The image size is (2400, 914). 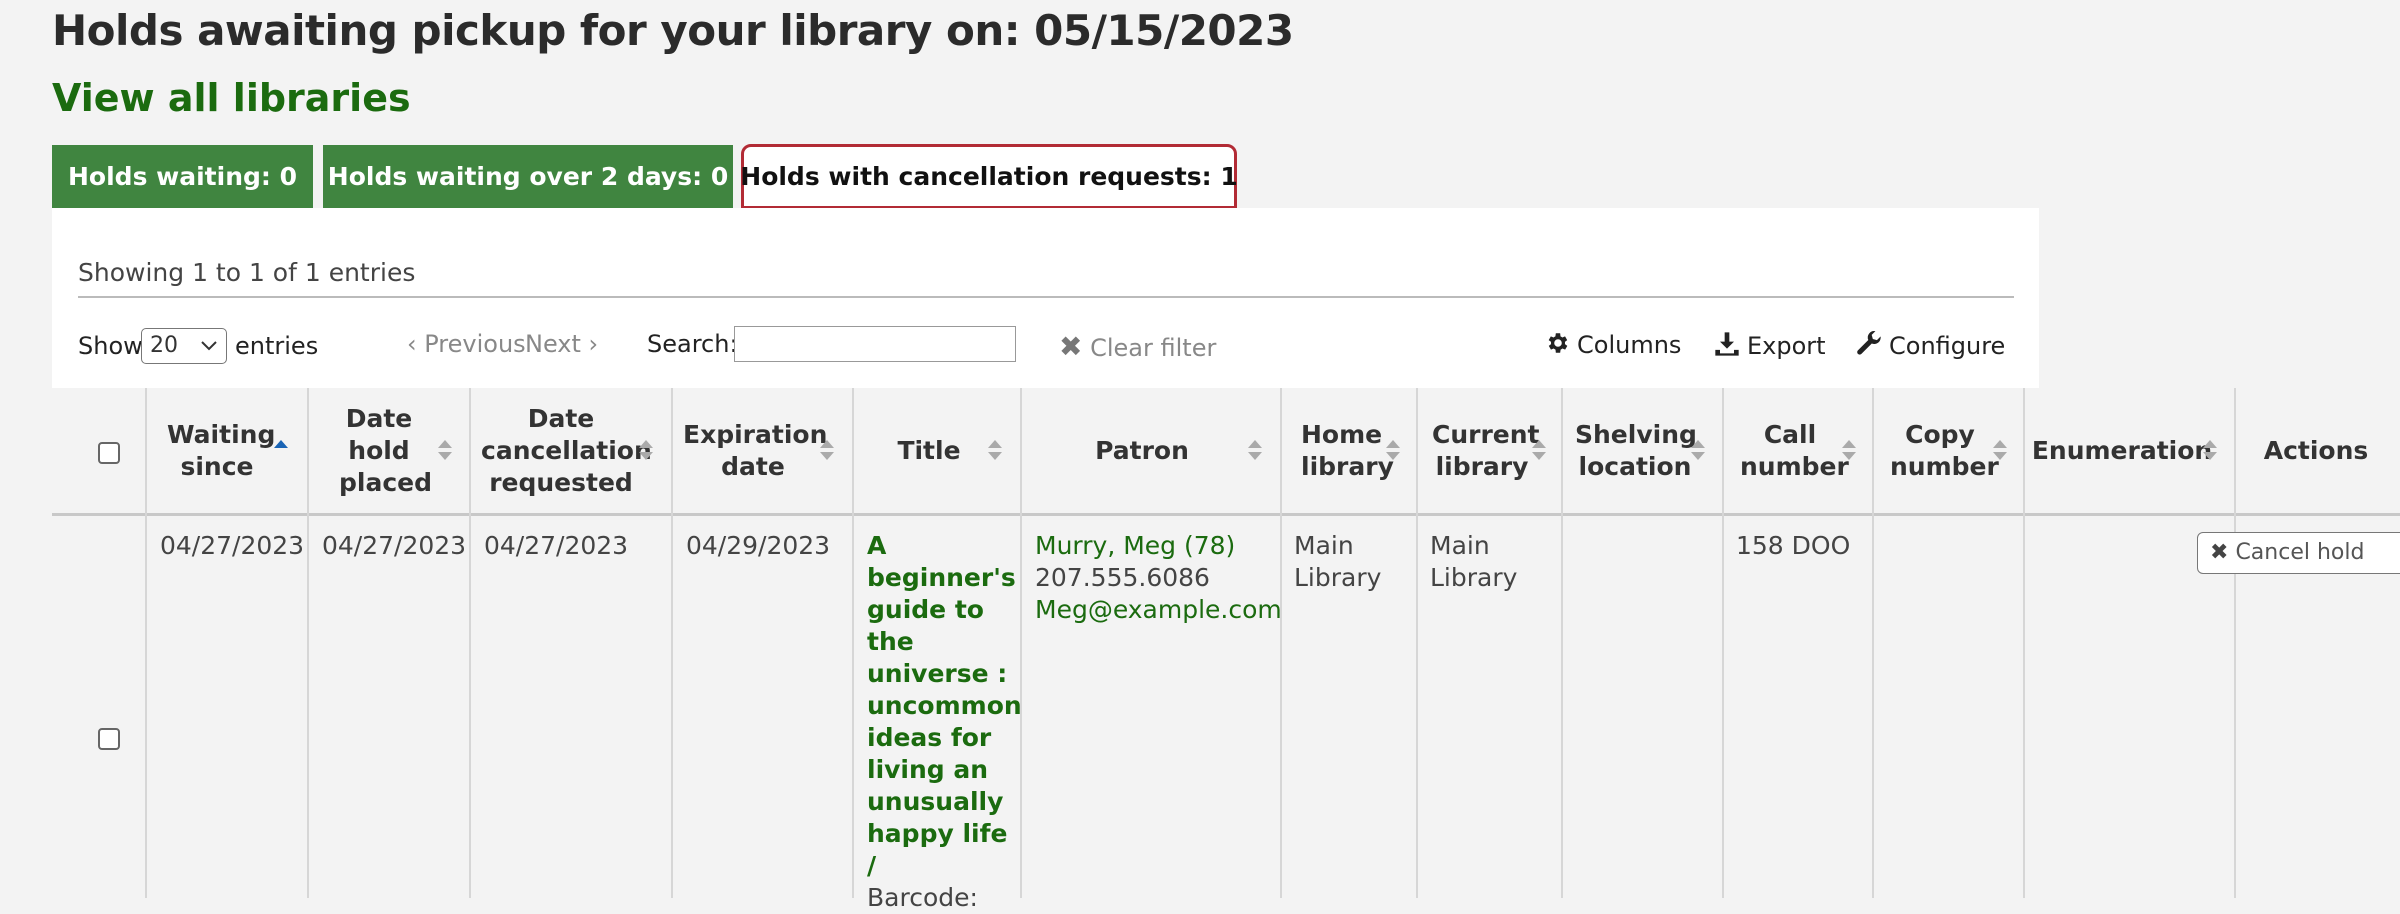 I want to click on column-header-waiting-since: Waiting since, so click(x=217, y=450).